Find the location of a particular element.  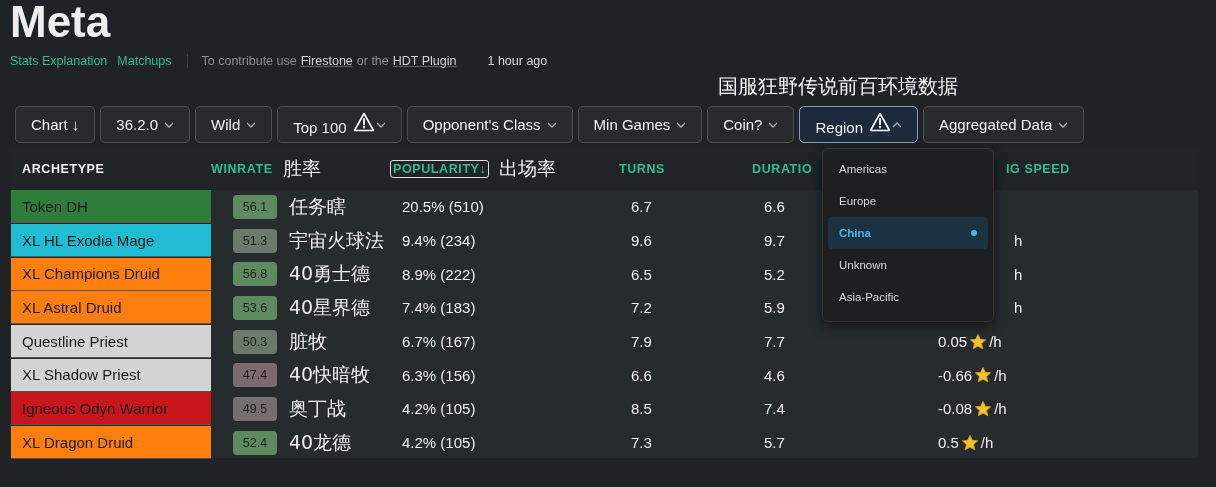

table-cell: 9.7 is located at coordinates (774, 241).